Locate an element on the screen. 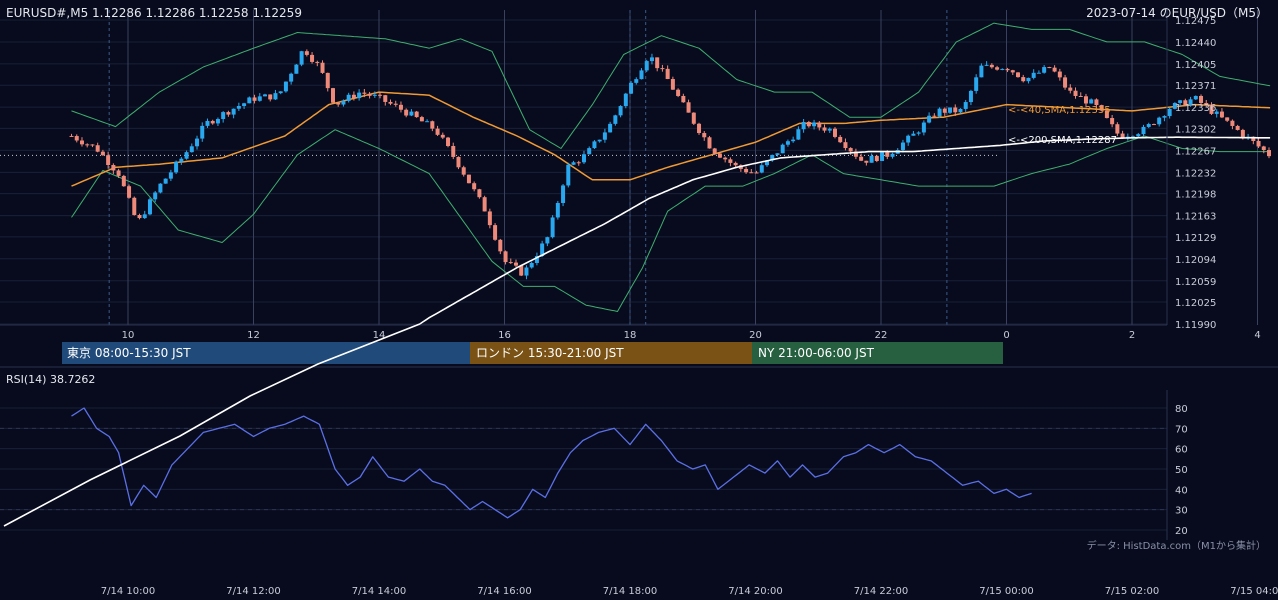  rsi-tick-label: 30 is located at coordinates (1181, 511).